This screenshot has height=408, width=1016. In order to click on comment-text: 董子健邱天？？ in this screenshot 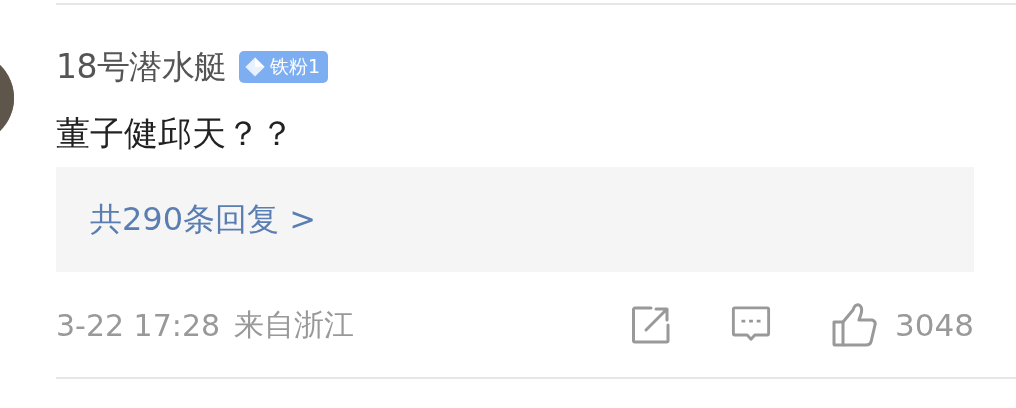, I will do `click(175, 133)`.